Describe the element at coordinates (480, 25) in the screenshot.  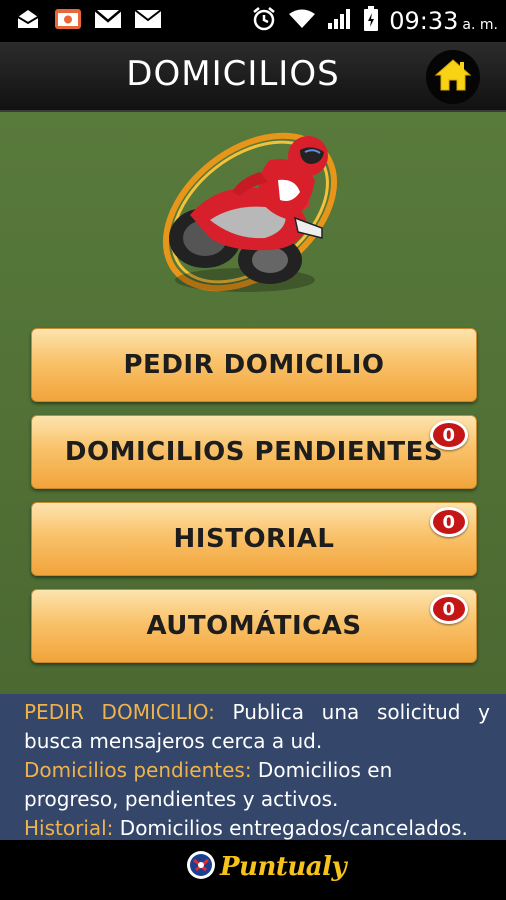
I see `clock-ampm: a. m.` at that location.